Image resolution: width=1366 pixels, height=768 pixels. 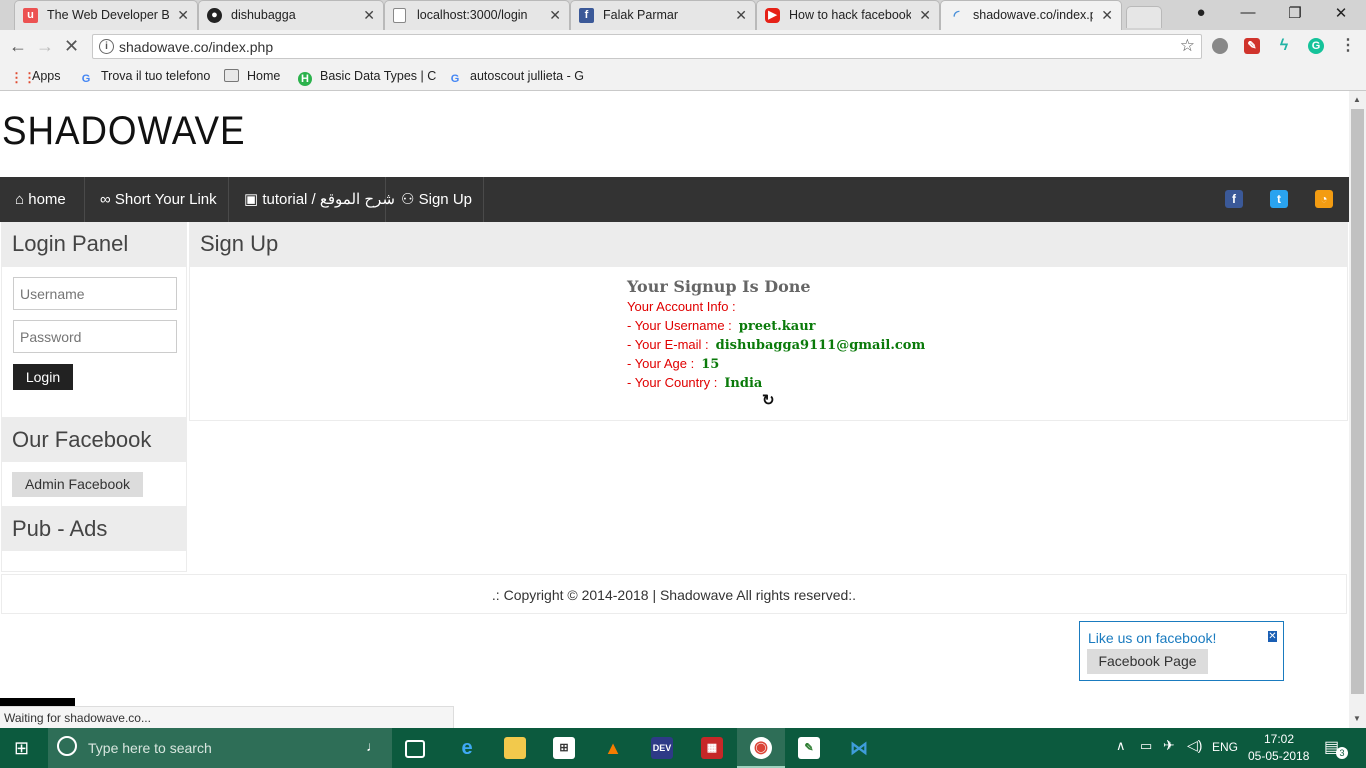 What do you see at coordinates (312, 199) in the screenshot?
I see `nav-tutorial: ▣ tutorial / شرح الموقع` at bounding box center [312, 199].